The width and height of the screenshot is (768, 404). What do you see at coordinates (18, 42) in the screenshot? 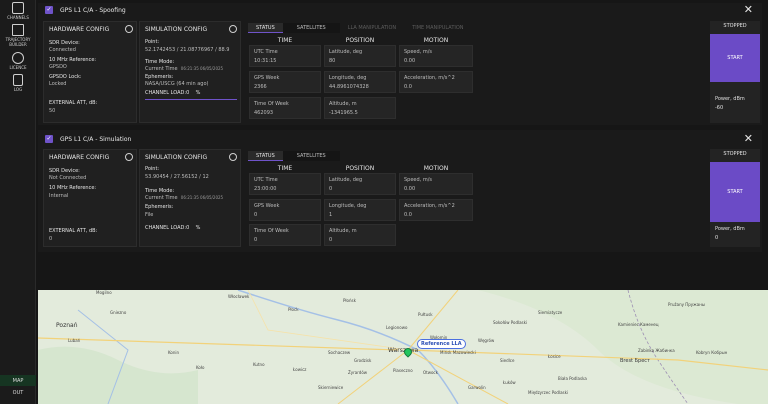
I see `nav-label: TRAJECTORY BUILDER` at bounding box center [18, 42].